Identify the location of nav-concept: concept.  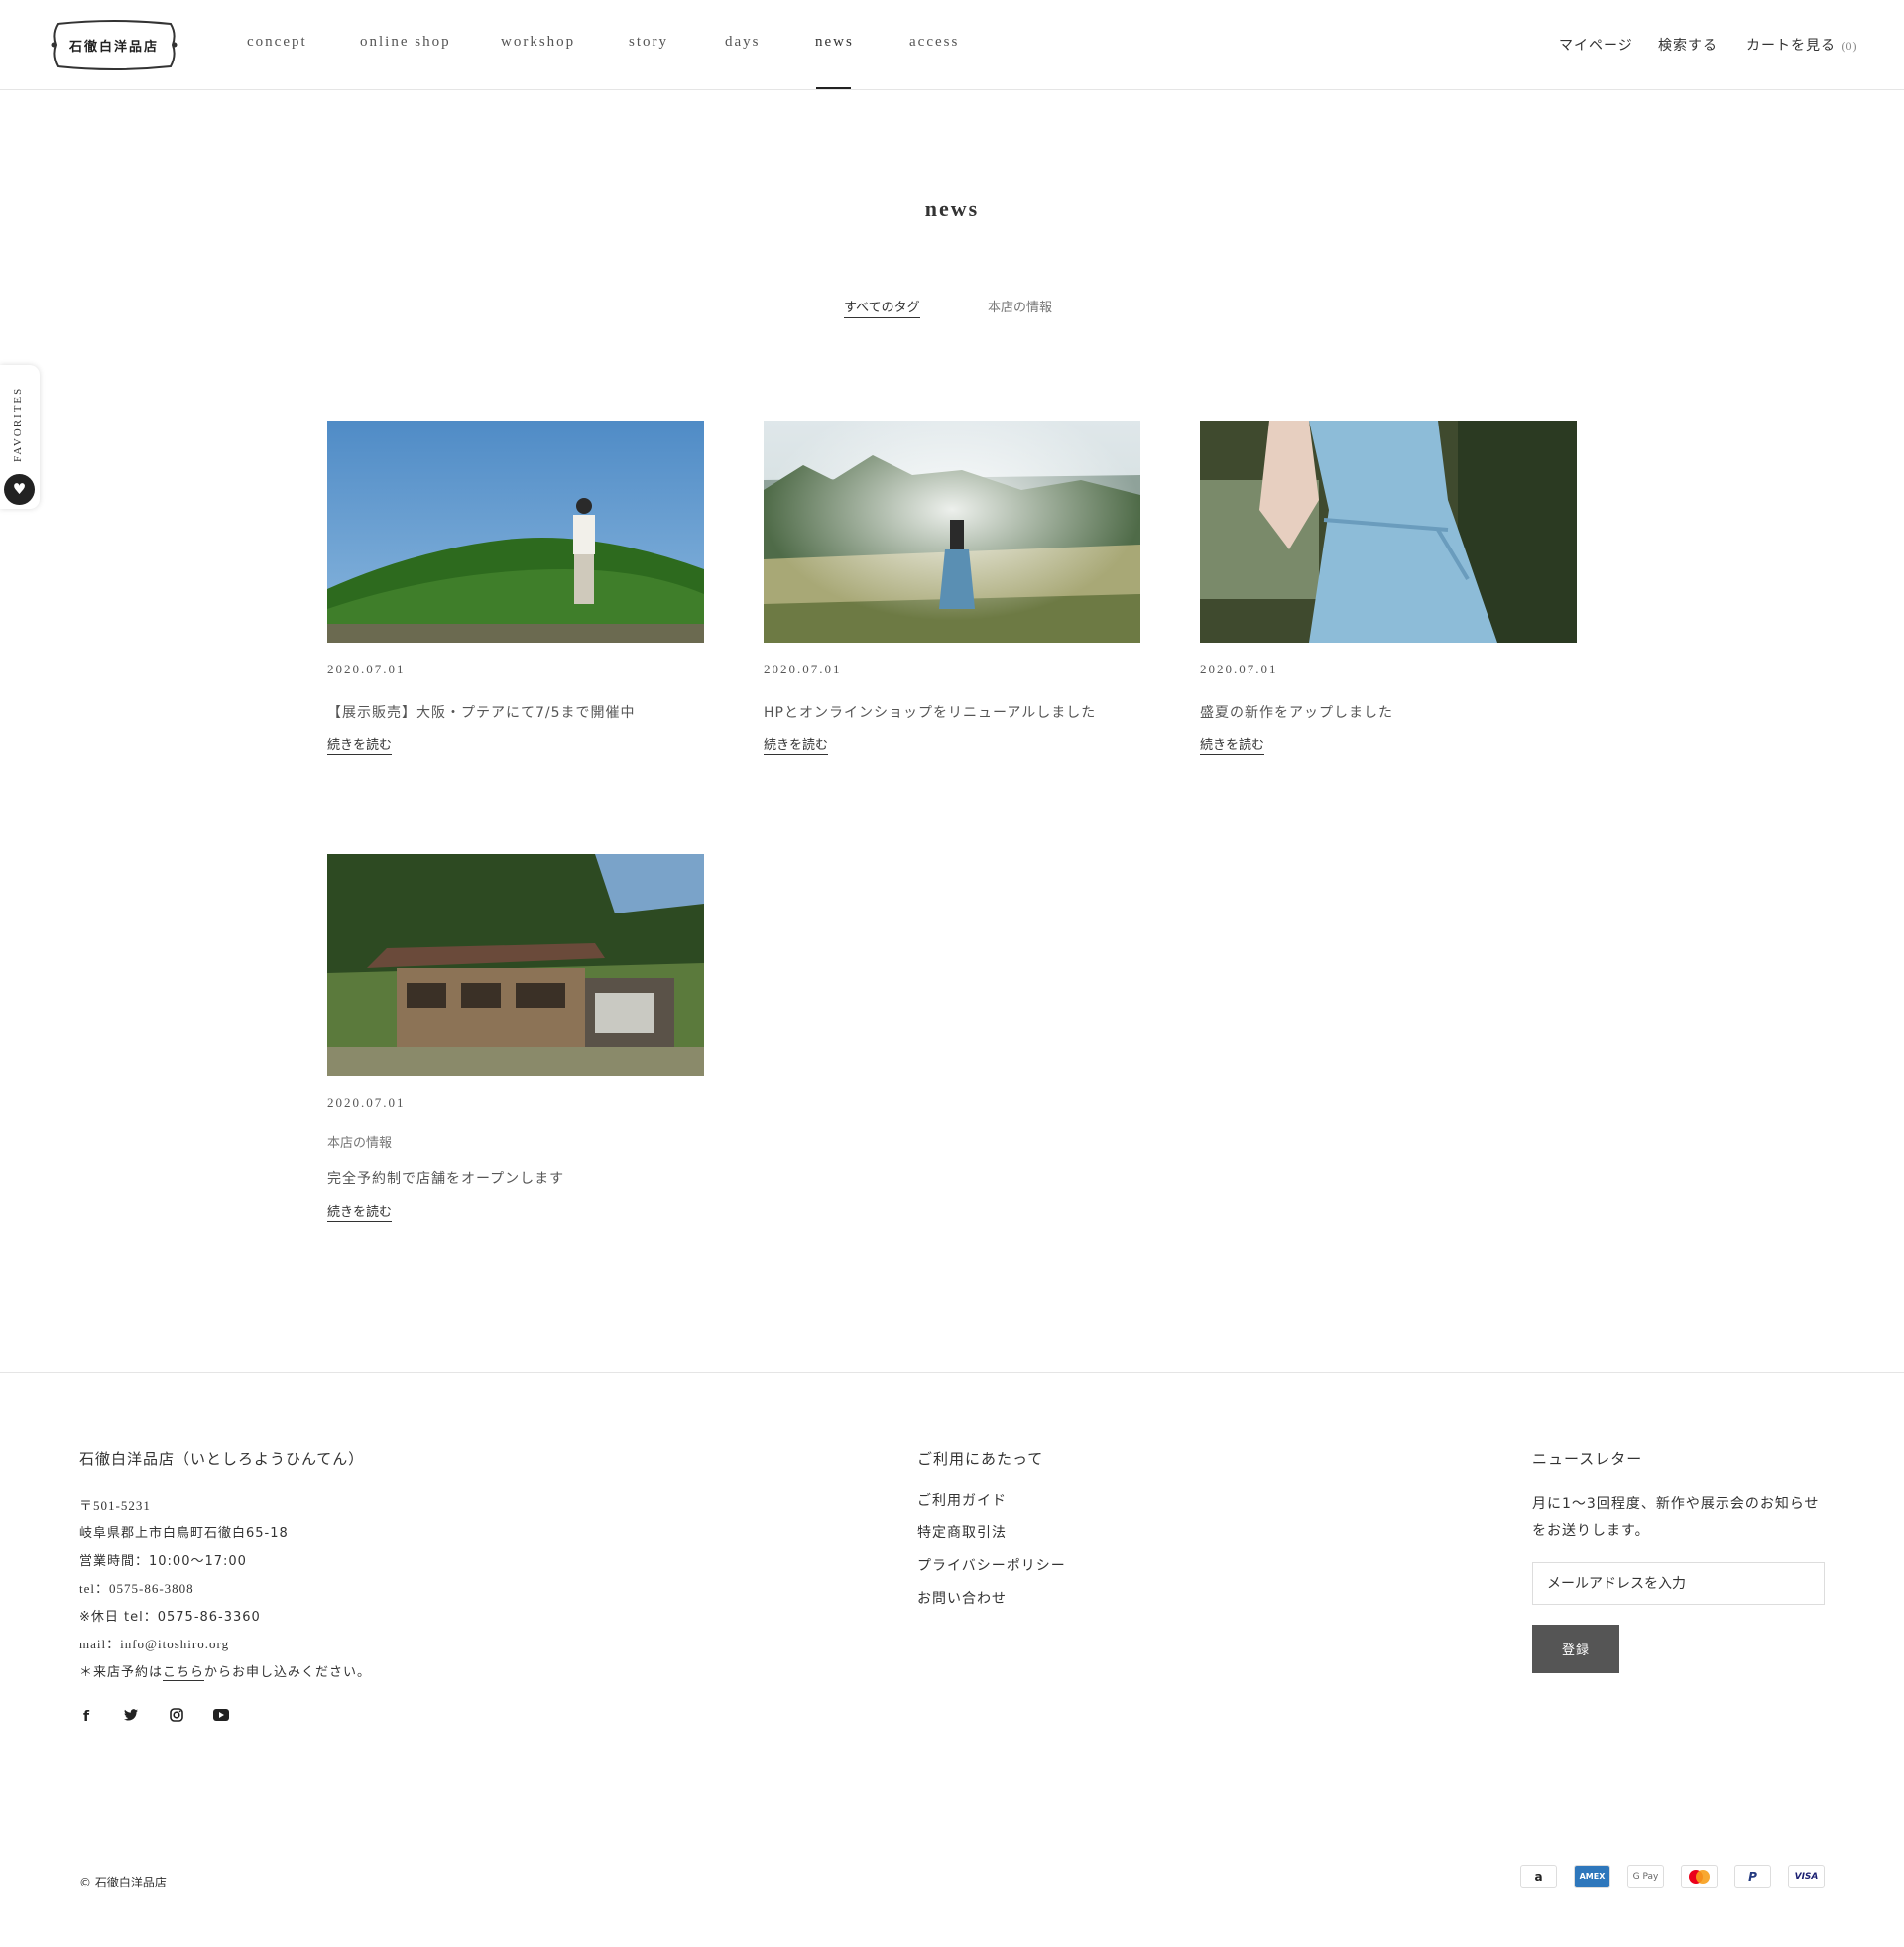
(277, 42).